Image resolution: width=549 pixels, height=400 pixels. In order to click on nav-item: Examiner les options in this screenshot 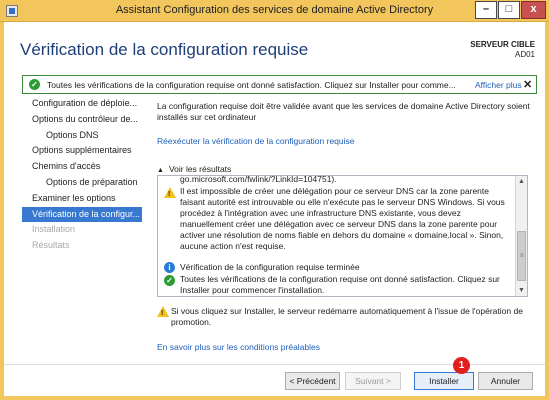, I will do `click(82, 199)`.